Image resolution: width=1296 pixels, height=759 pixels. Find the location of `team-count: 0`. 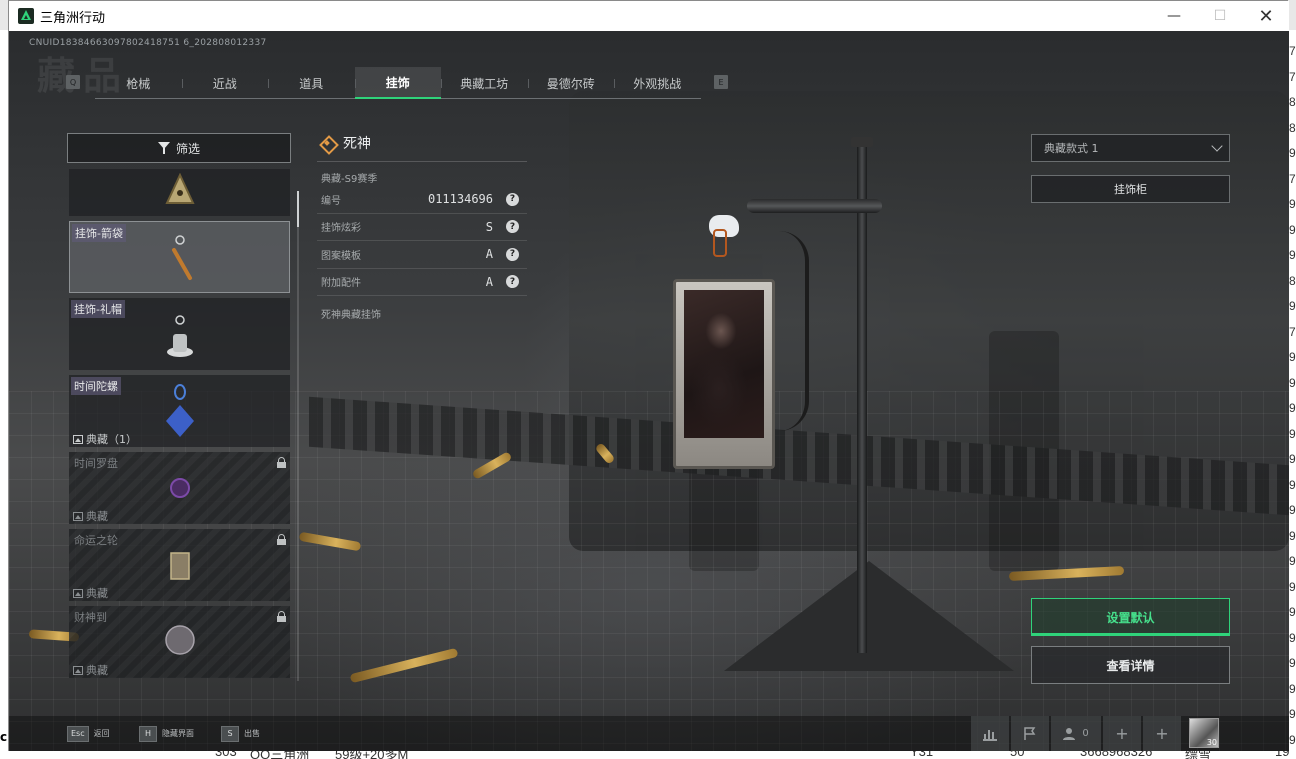

team-count: 0 is located at coordinates (1085, 733).